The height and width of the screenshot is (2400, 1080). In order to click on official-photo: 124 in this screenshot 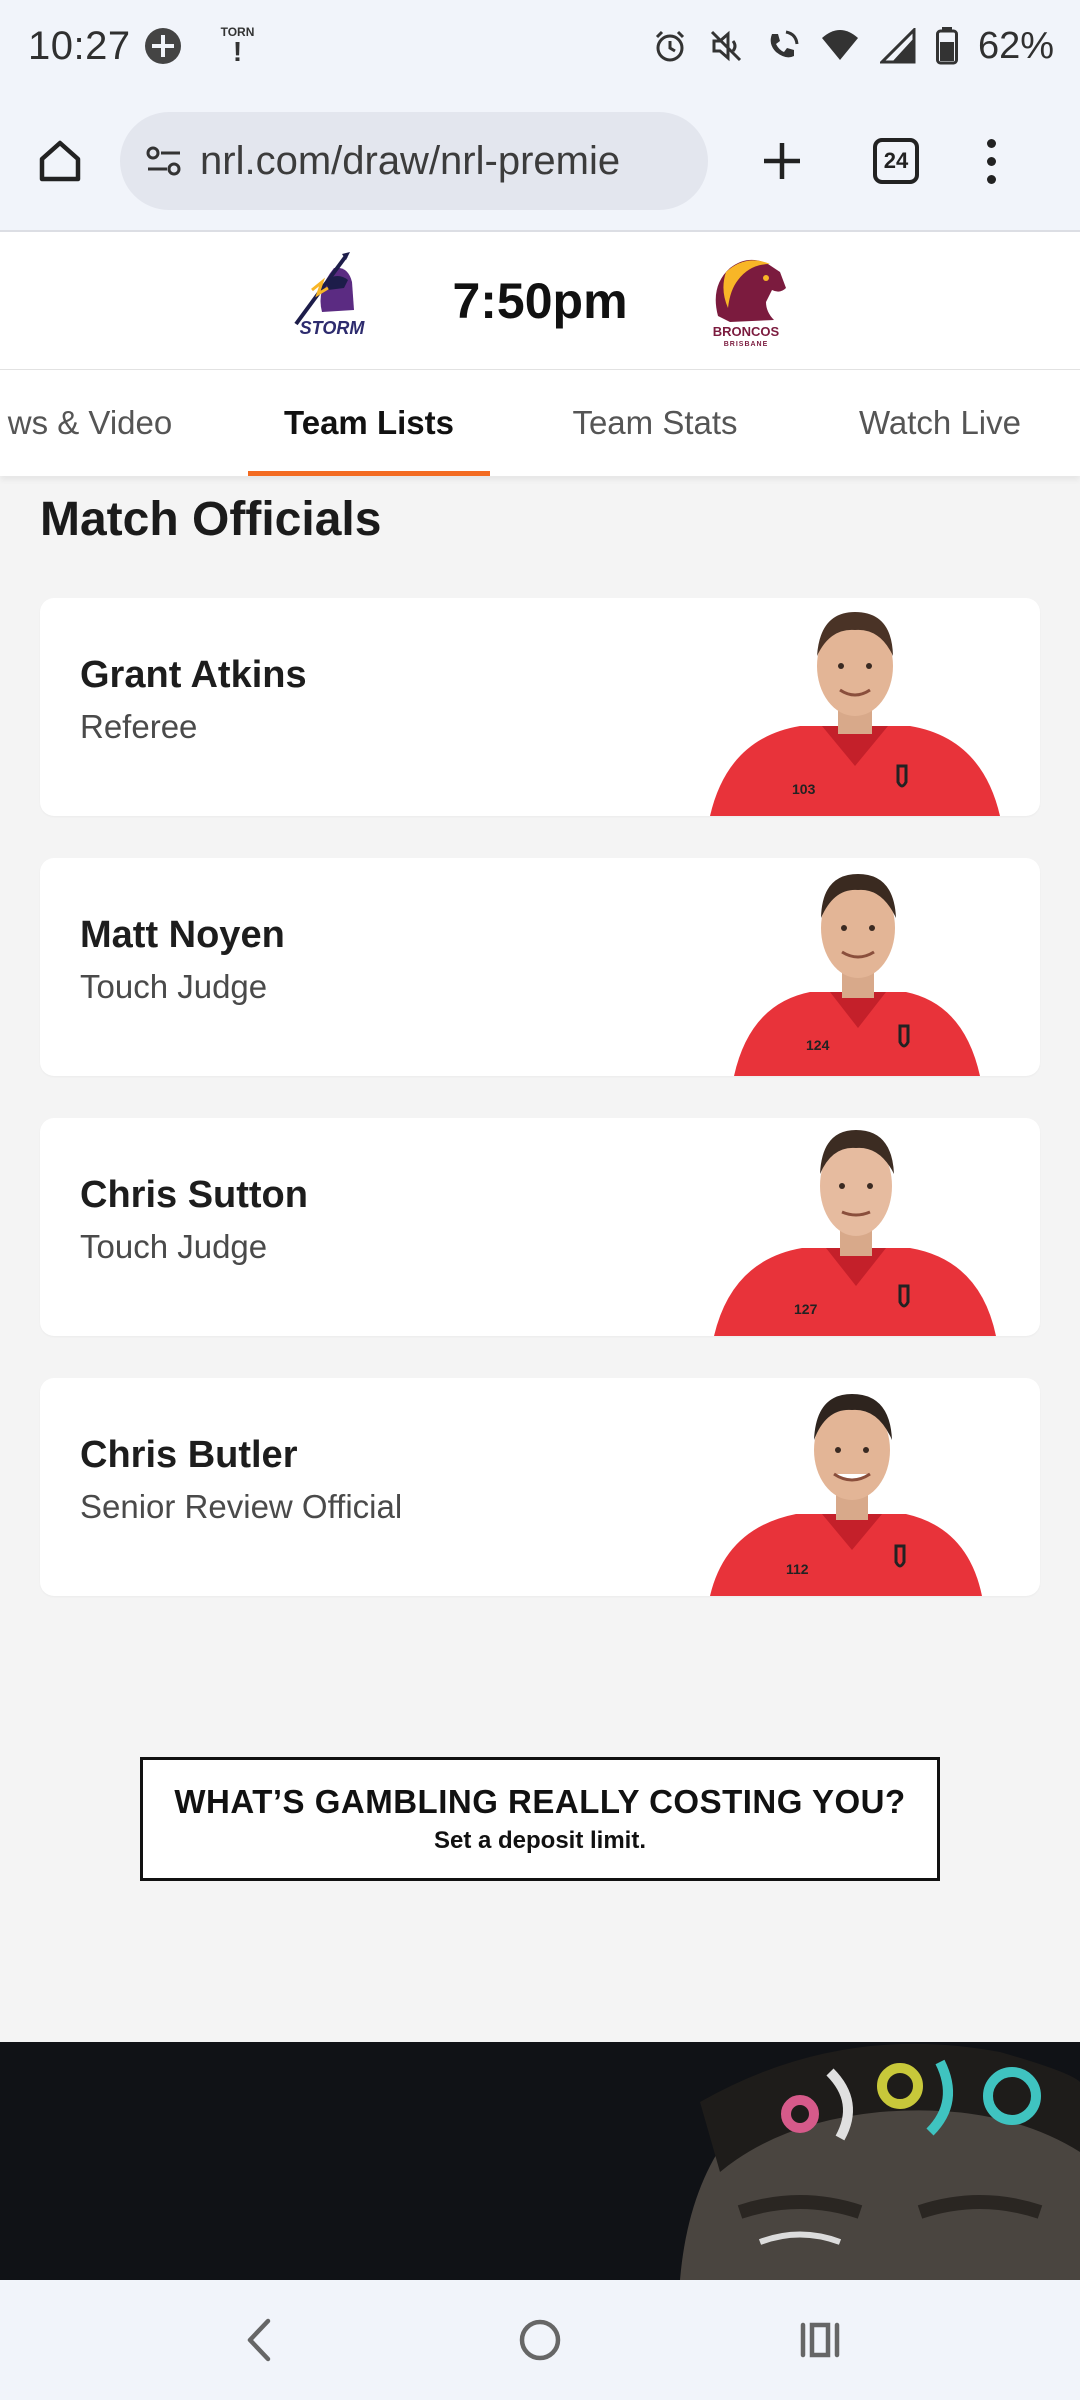, I will do `click(857, 975)`.